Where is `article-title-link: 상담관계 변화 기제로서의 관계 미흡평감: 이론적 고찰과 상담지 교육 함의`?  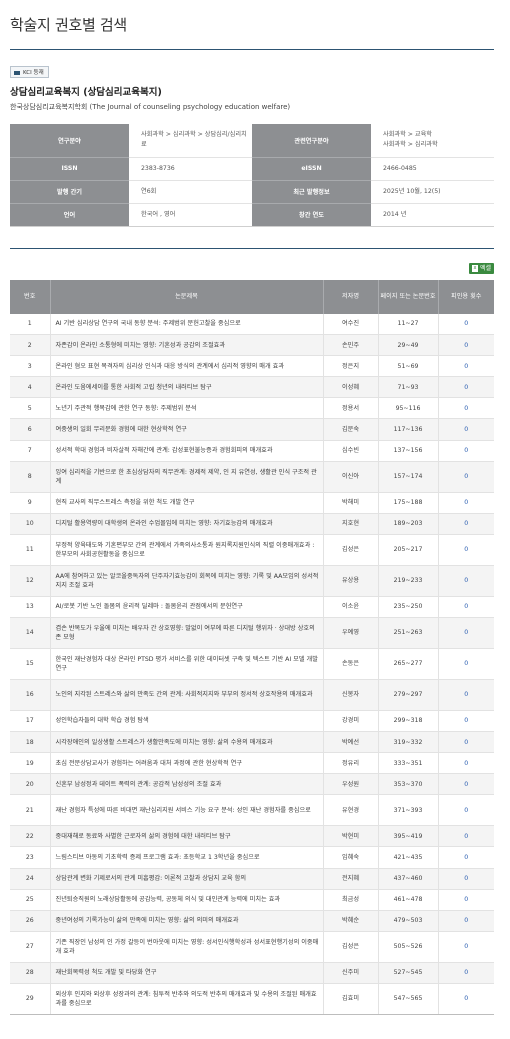
article-title-link: 상담관계 변화 기제로서의 관계 미흡평감: 이론적 고찰과 상담지 교육 함의 is located at coordinates (187, 879).